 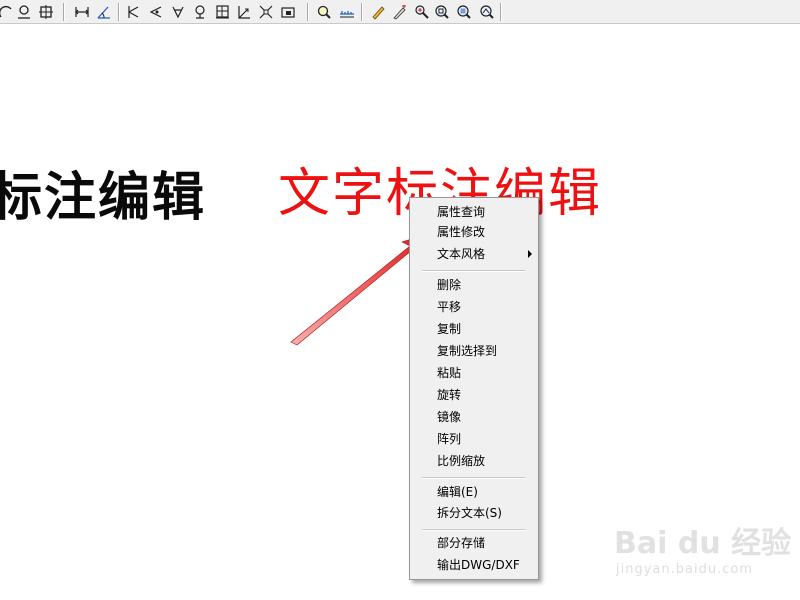 What do you see at coordinates (23, 11) in the screenshot?
I see `curve-icon` at bounding box center [23, 11].